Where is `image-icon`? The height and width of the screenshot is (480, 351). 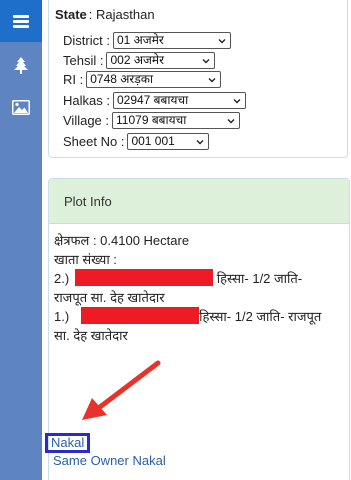
image-icon is located at coordinates (21, 107).